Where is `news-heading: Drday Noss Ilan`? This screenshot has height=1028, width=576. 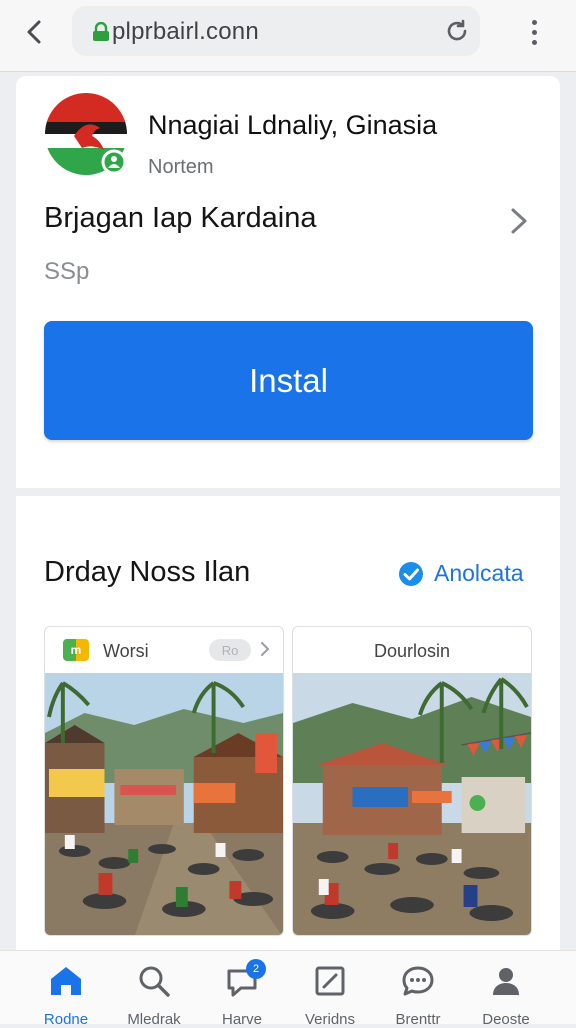 news-heading: Drday Noss Ilan is located at coordinates (147, 572).